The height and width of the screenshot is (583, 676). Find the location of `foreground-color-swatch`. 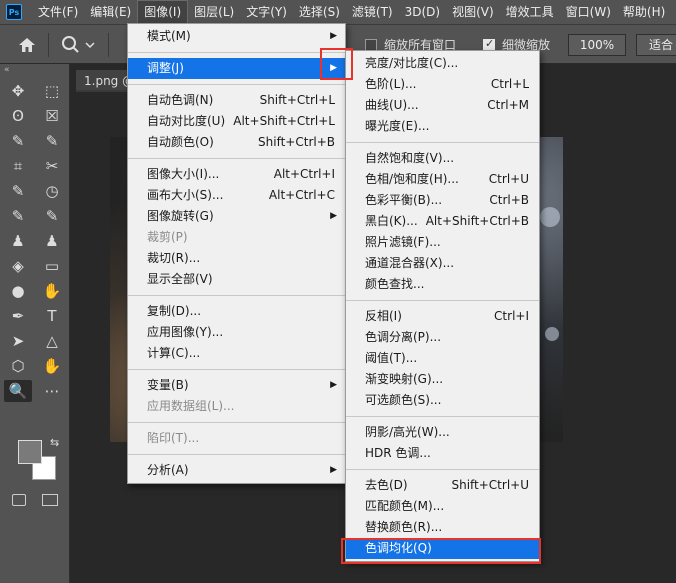

foreground-color-swatch is located at coordinates (30, 452).